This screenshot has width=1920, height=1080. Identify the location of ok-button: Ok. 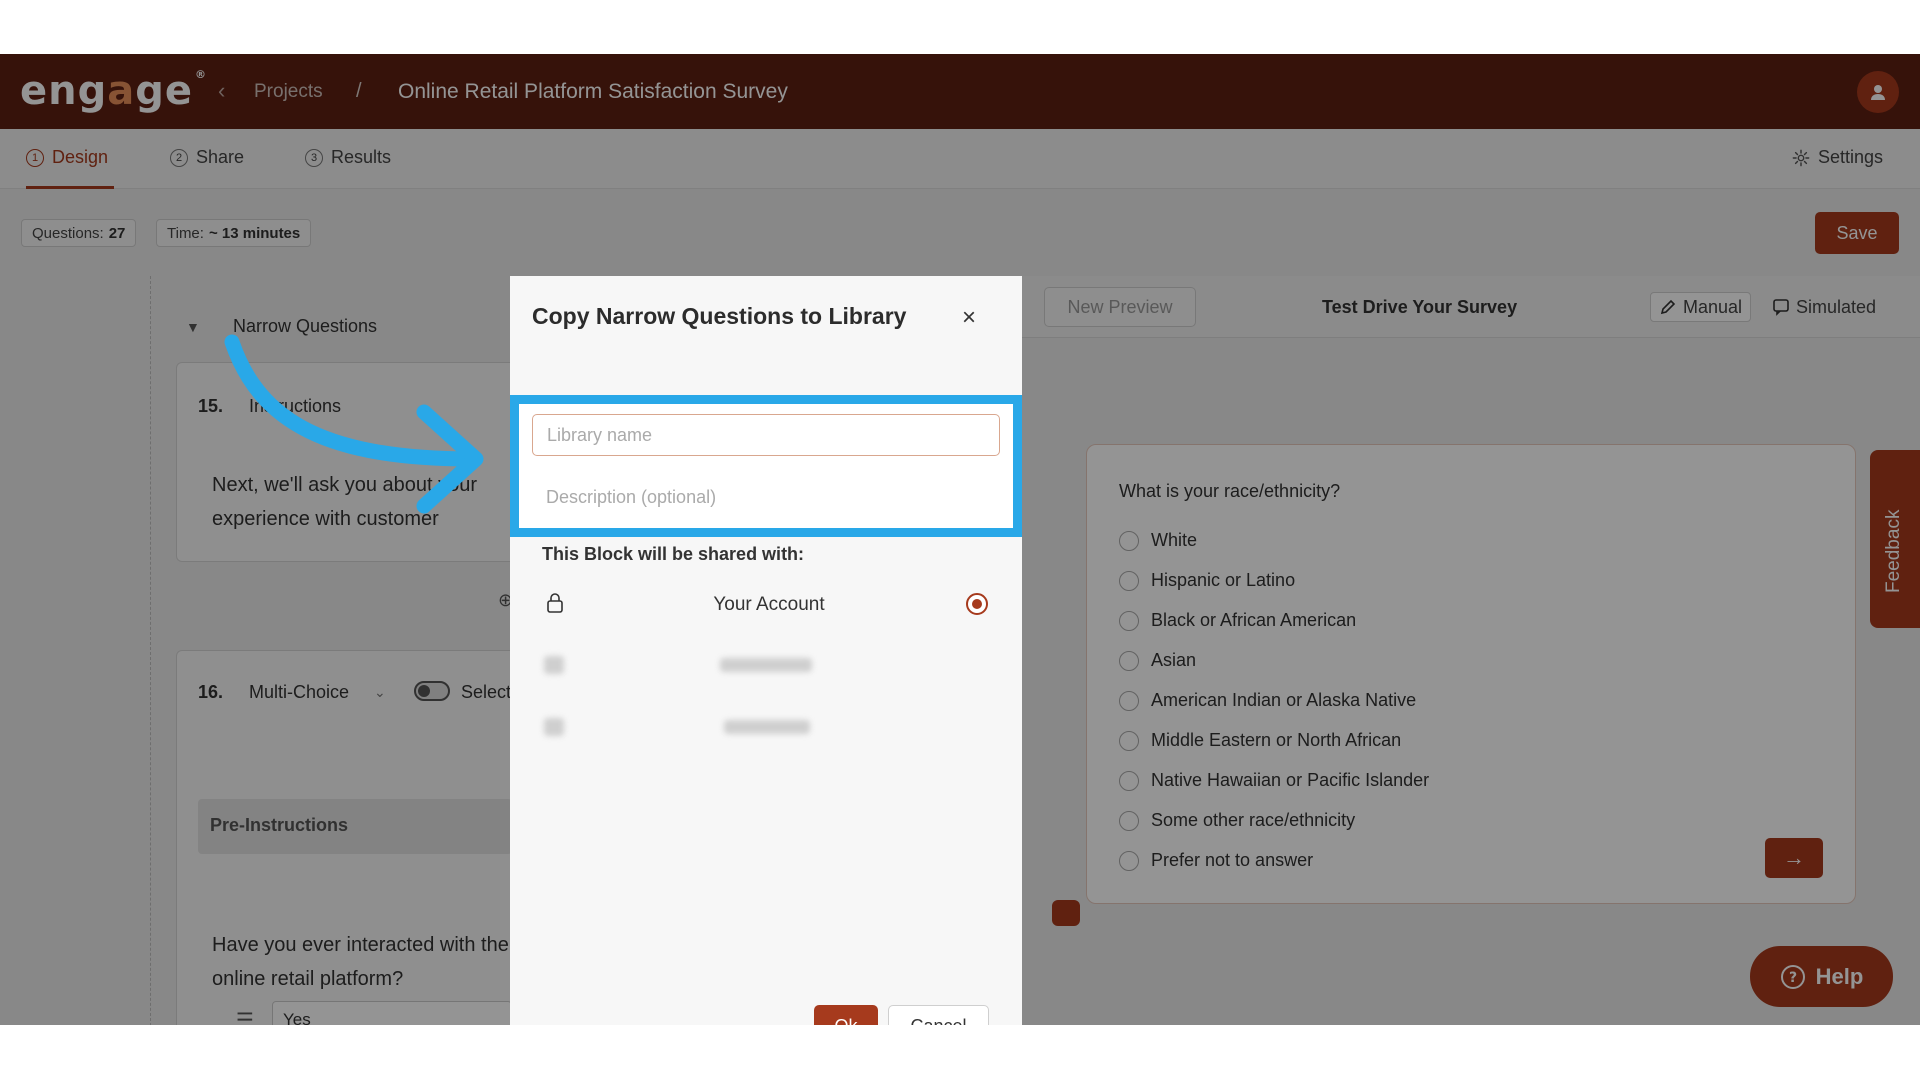
(846, 1015).